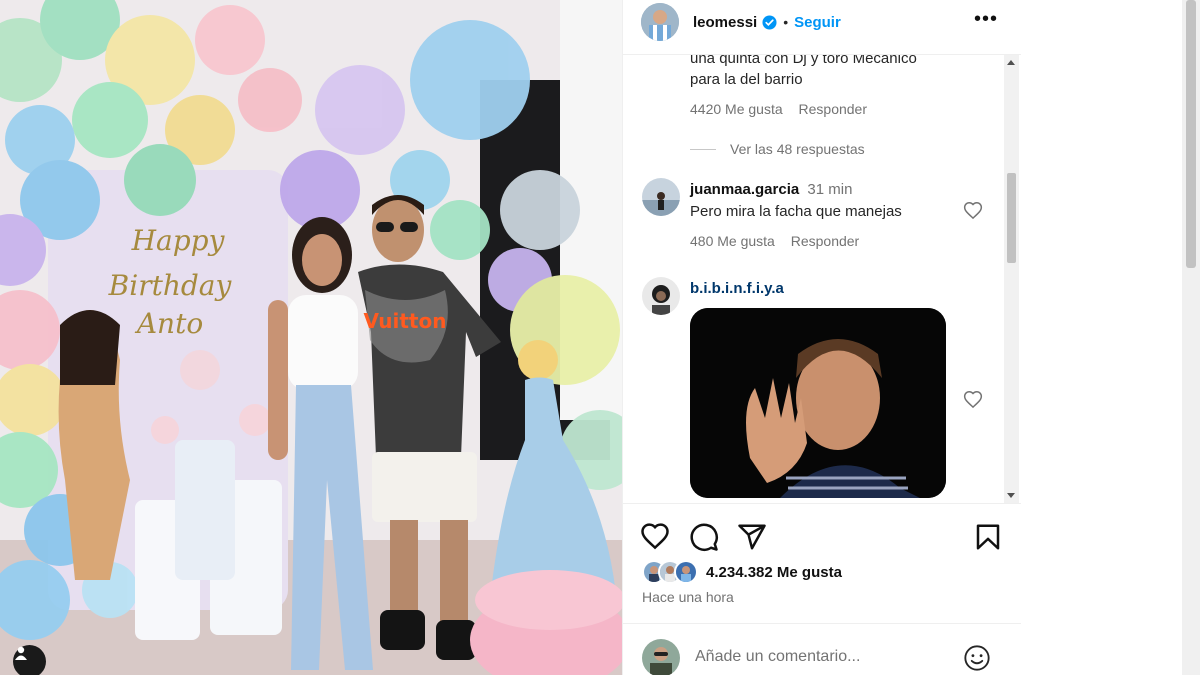  I want to click on comment-partial-line1: una quinta con Dj y toro Mecánico, so click(803, 60).